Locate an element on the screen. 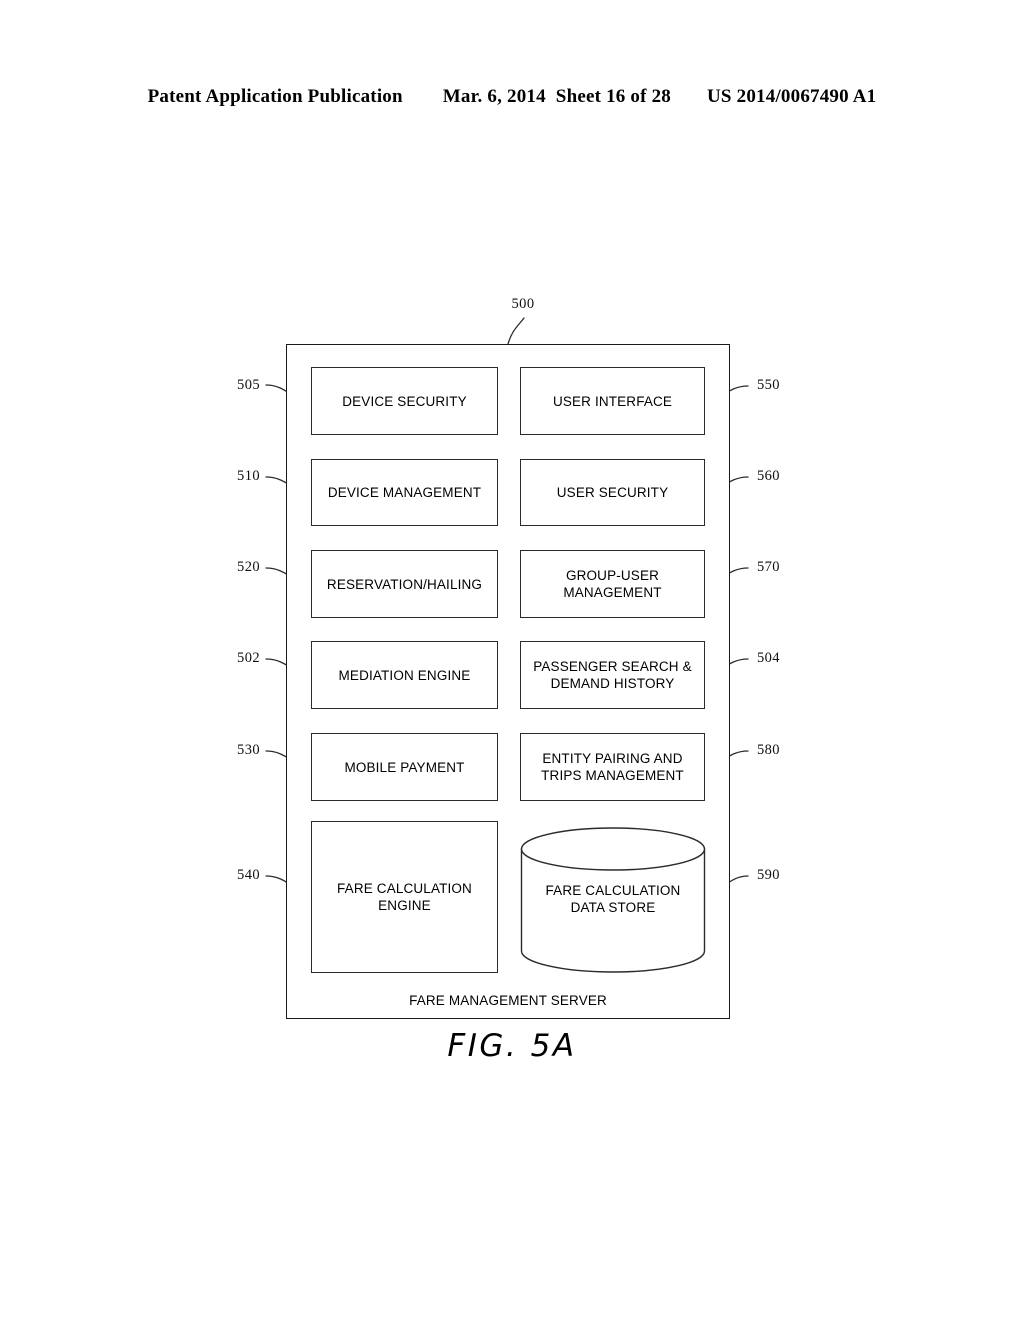 This screenshot has width=1024, height=1320. module-label-line2: ENGINE is located at coordinates (404, 905).